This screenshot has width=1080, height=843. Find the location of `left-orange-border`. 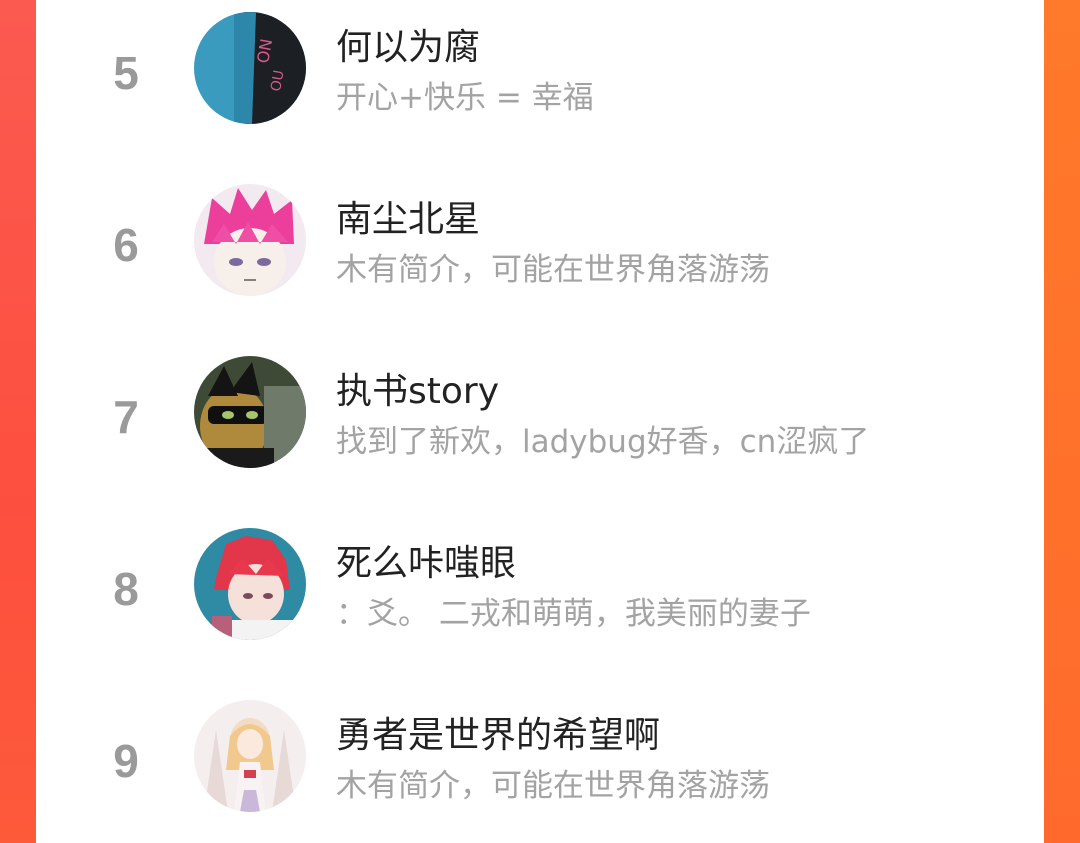

left-orange-border is located at coordinates (18, 421).